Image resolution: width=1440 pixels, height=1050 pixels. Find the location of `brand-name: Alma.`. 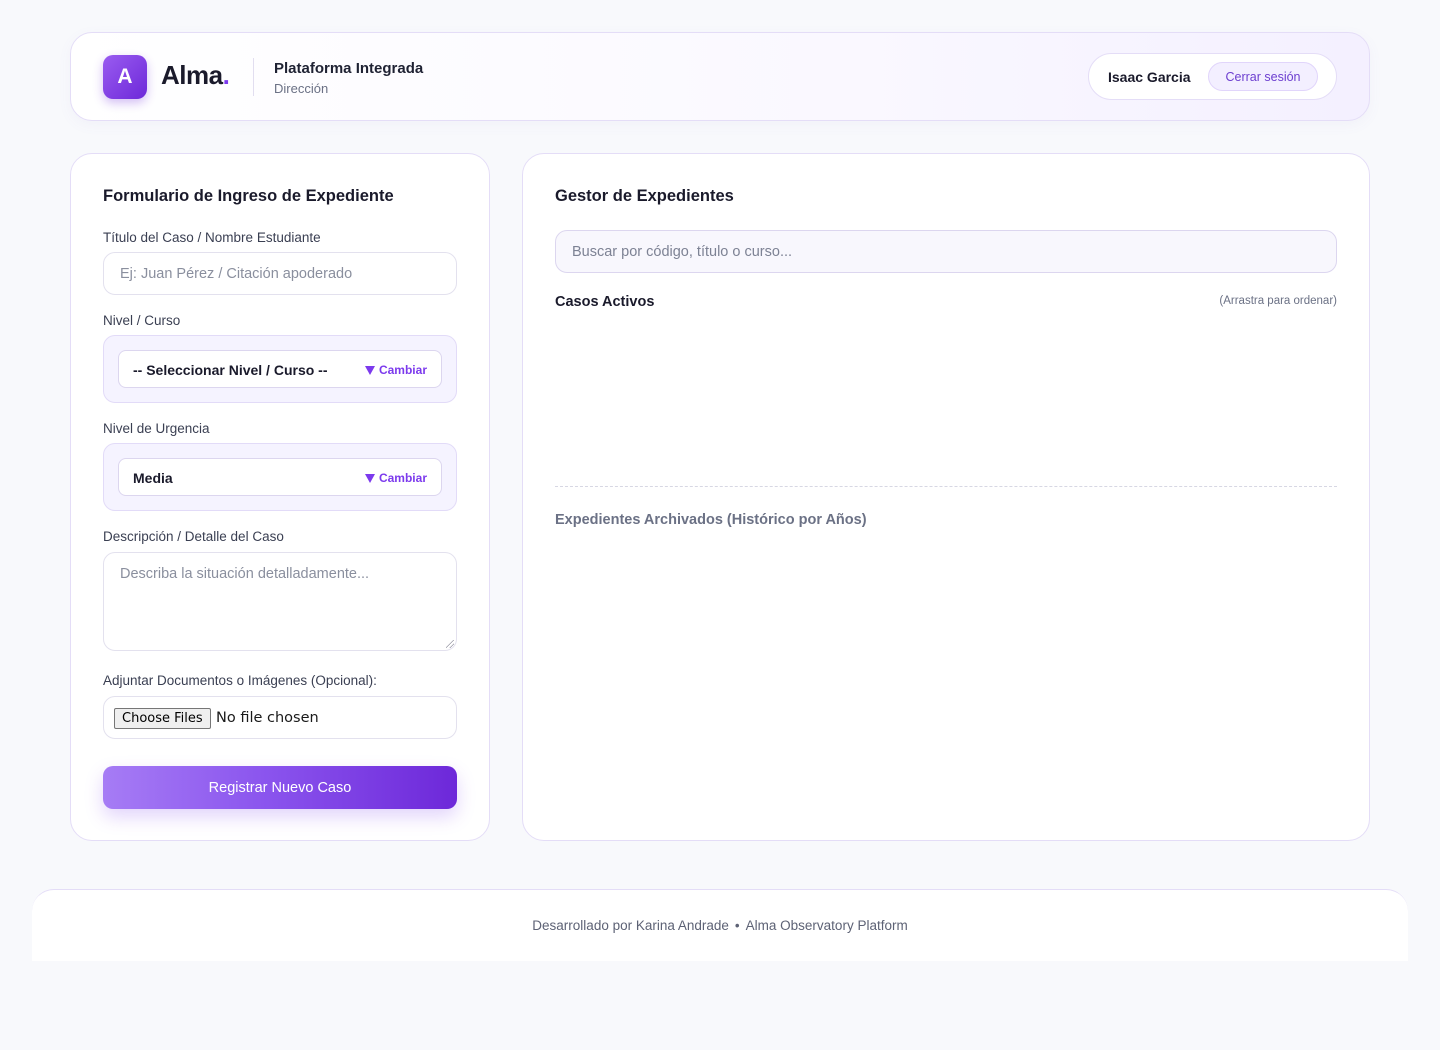

brand-name: Alma. is located at coordinates (195, 75).